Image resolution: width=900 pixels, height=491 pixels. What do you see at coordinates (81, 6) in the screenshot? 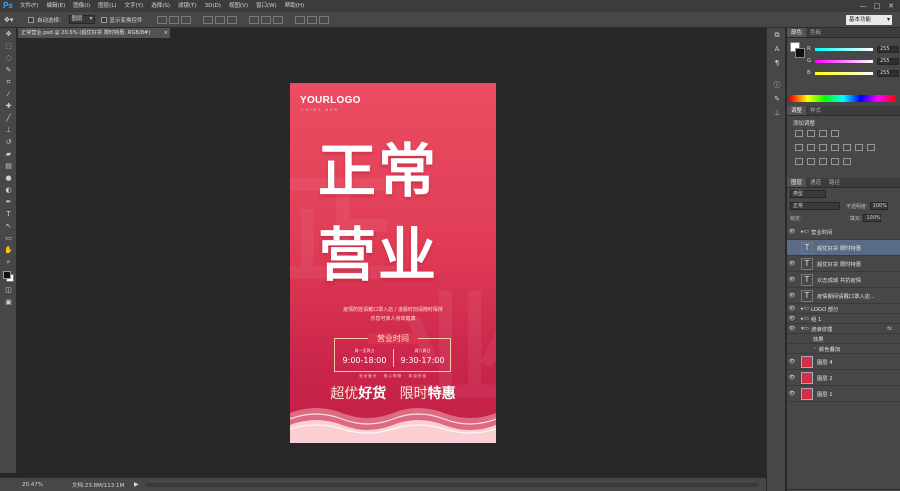
I see `menu-image: 图像(I)` at bounding box center [81, 6].